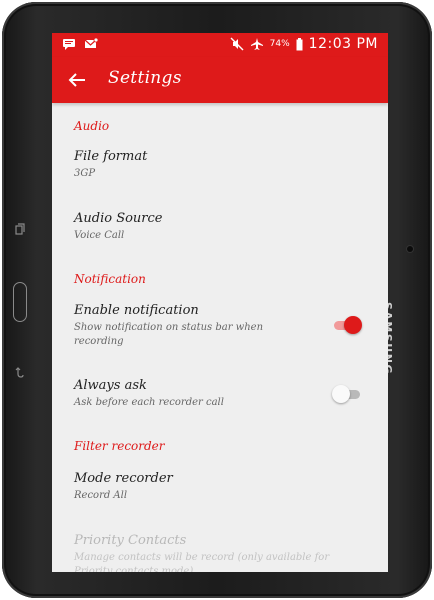 Image resolution: width=434 pixels, height=600 pixels. What do you see at coordinates (111, 156) in the screenshot?
I see `pref-title: File format` at bounding box center [111, 156].